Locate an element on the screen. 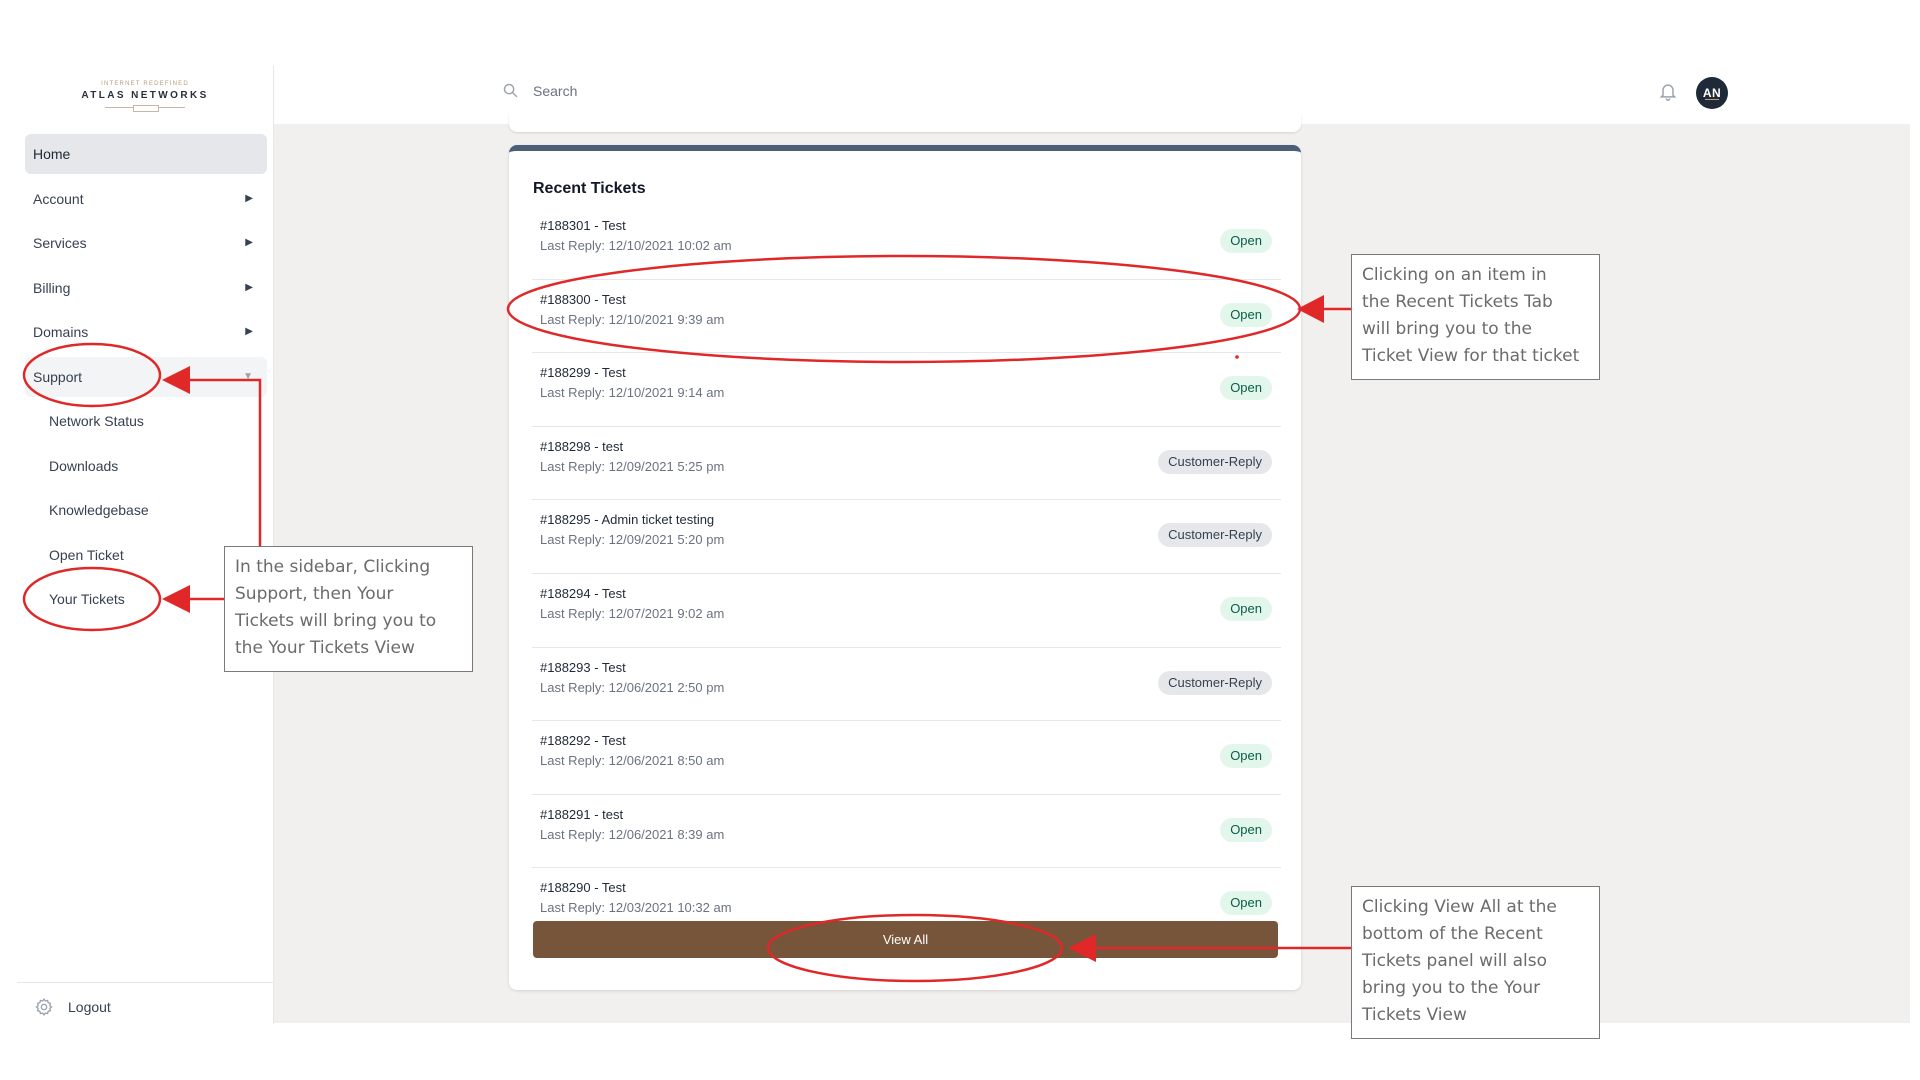  ticket-last-reply: Last Reply: 12/10/2021 9:14 am is located at coordinates (632, 393).